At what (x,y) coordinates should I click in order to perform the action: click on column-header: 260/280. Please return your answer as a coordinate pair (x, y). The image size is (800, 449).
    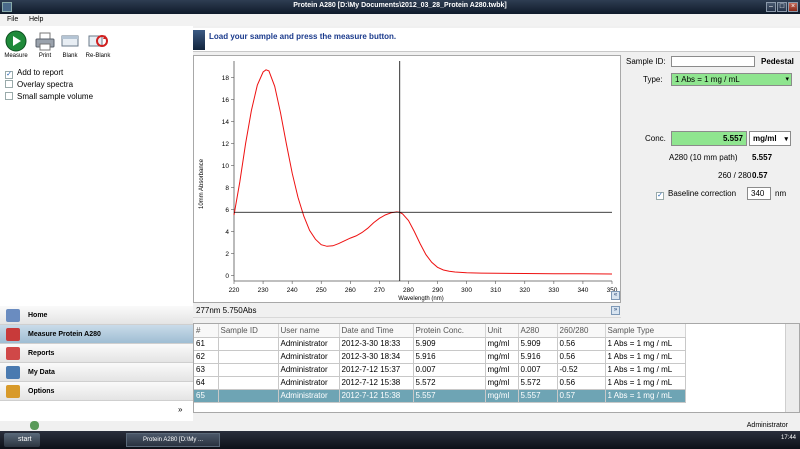
    Looking at the image, I should click on (581, 331).